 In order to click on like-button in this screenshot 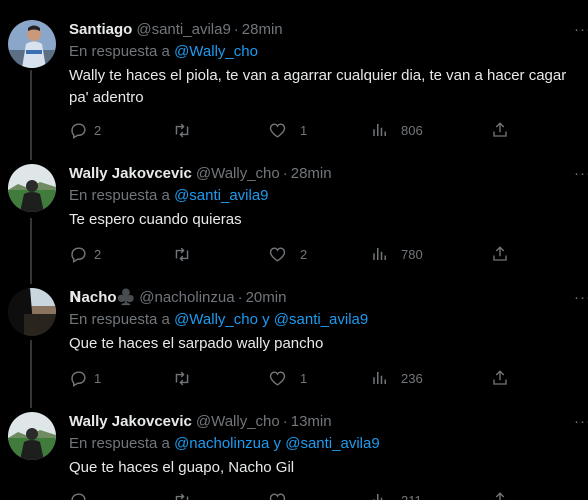, I will do `click(280, 495)`.